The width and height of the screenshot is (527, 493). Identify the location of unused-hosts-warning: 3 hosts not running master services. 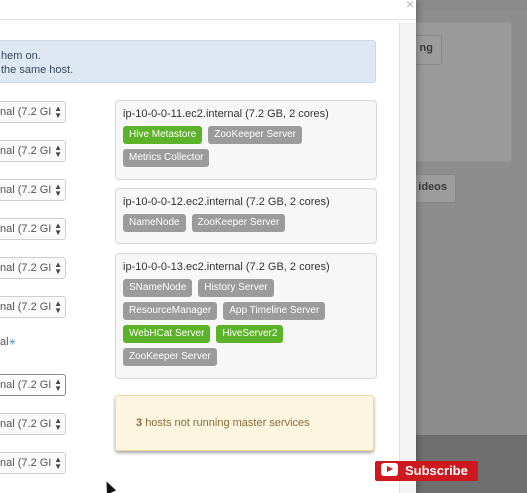
(244, 423).